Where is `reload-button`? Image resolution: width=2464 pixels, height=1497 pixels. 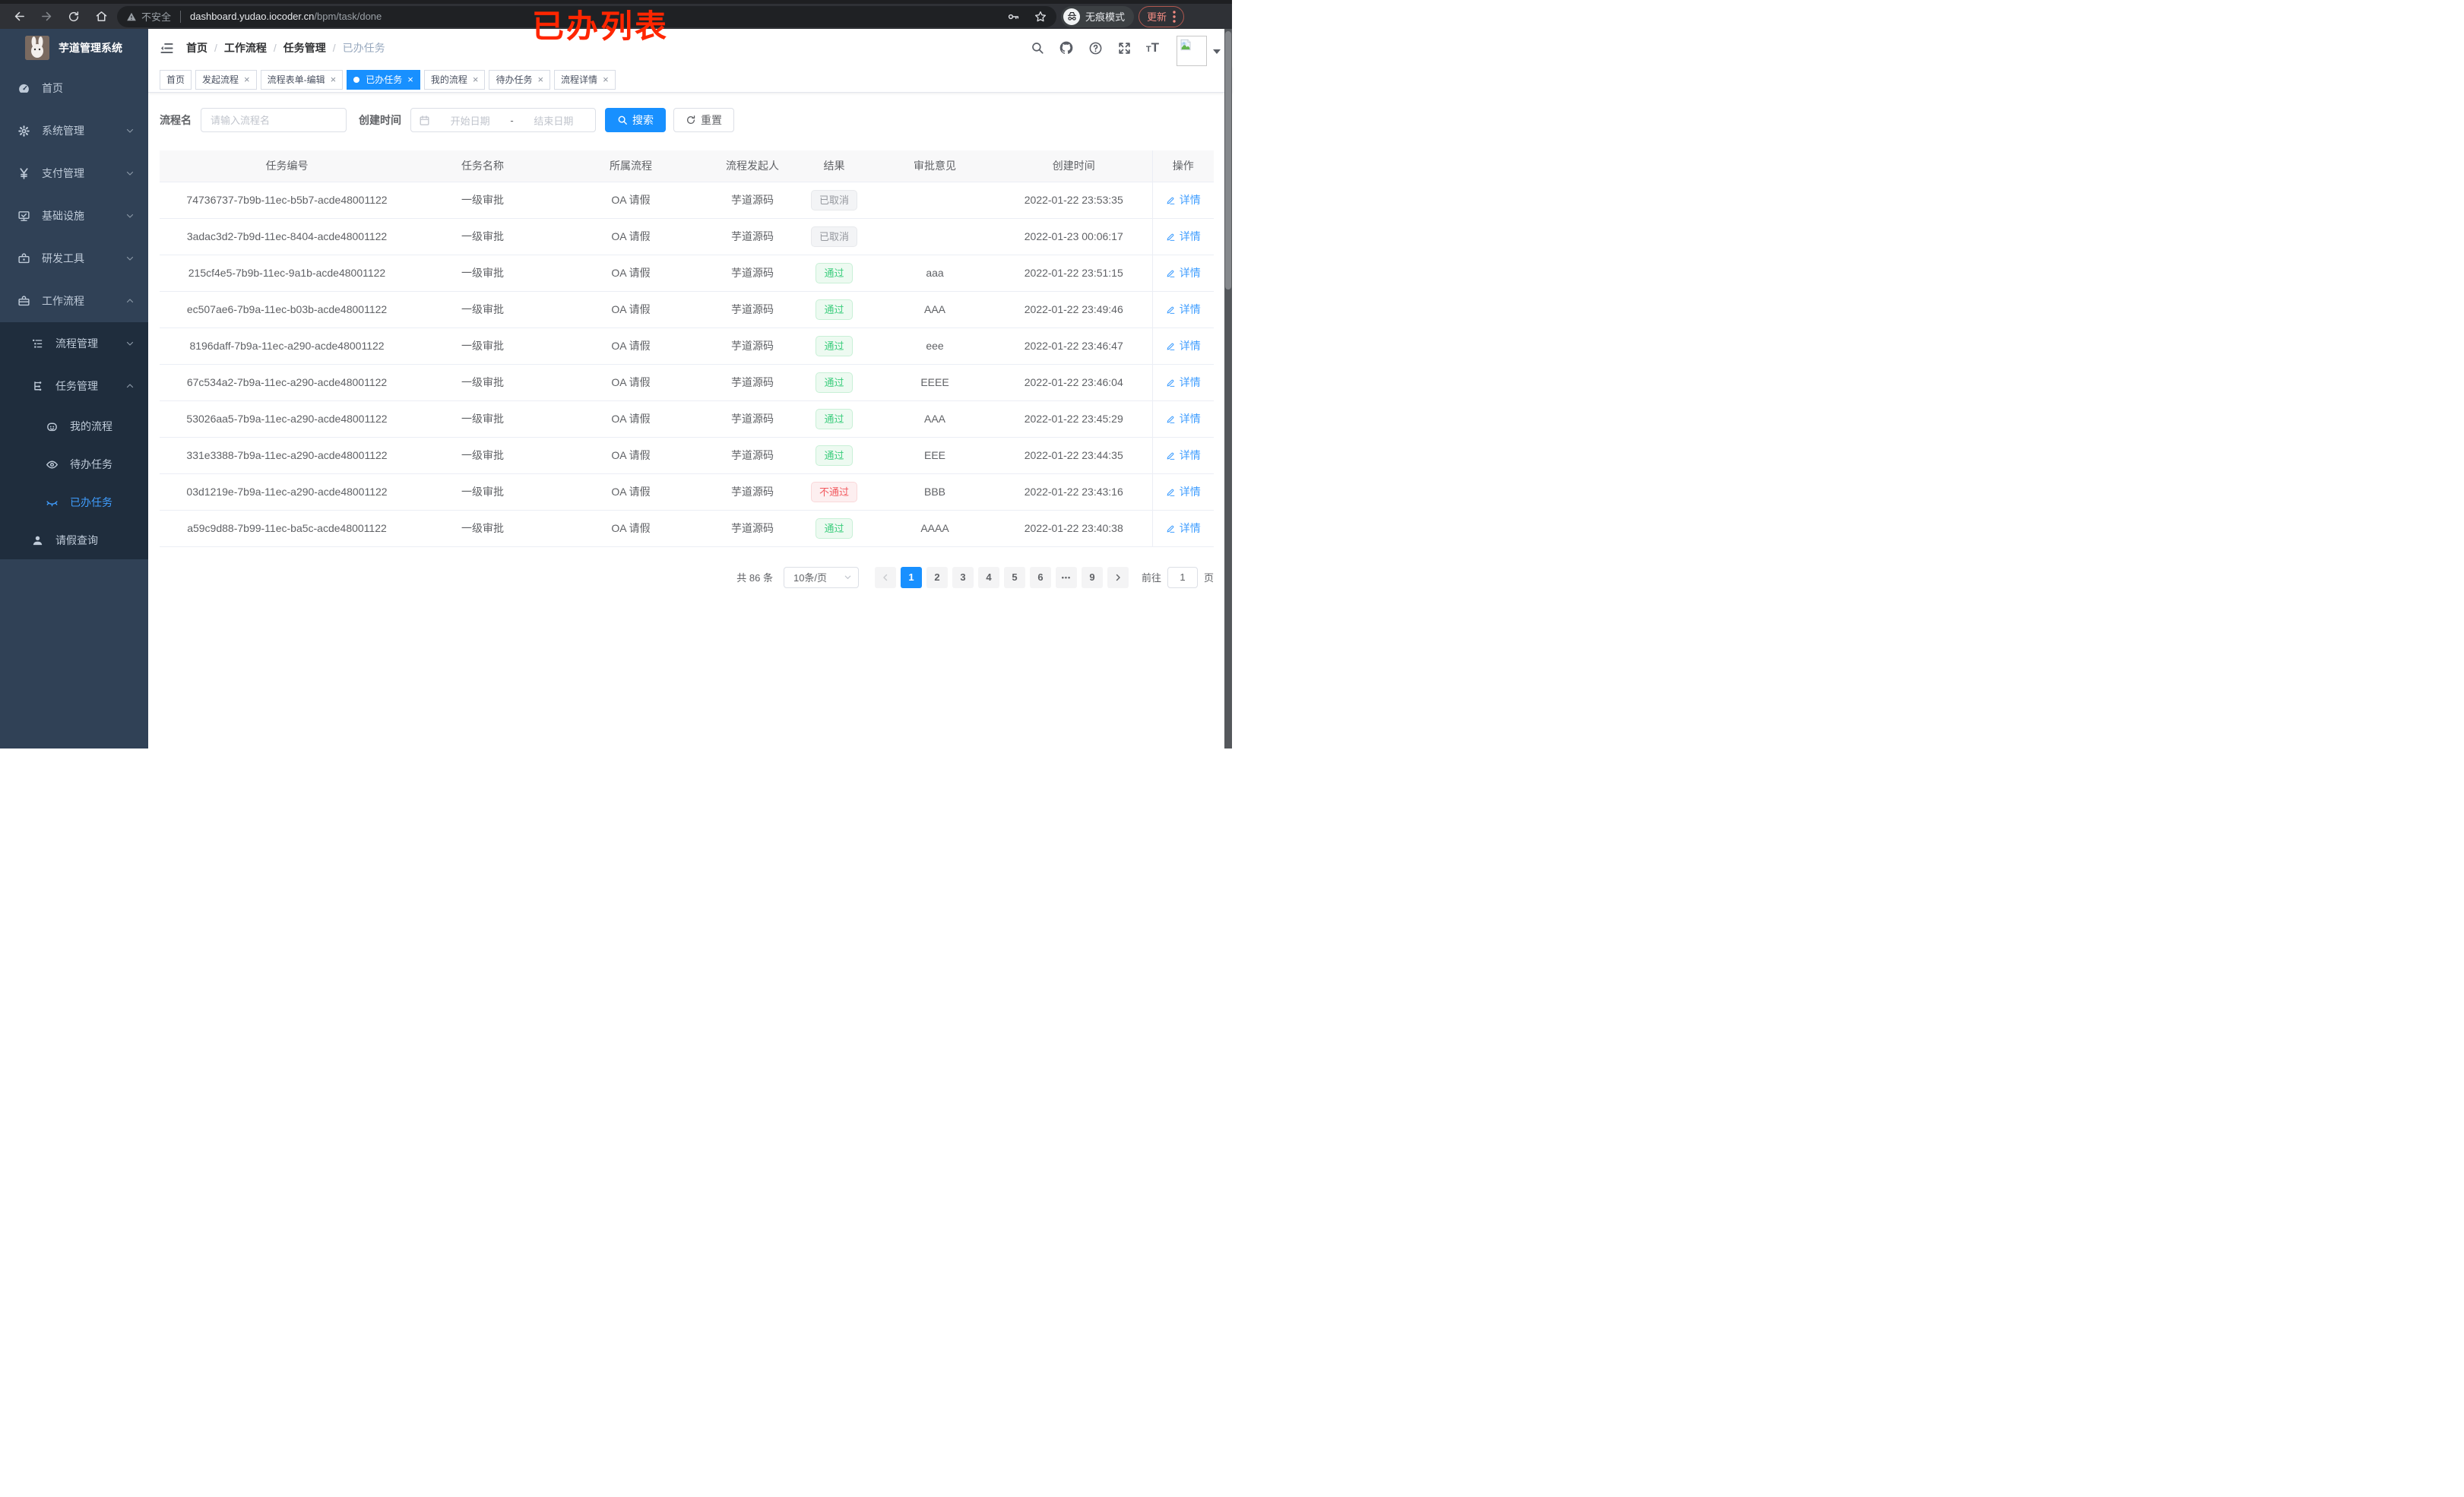 reload-button is located at coordinates (73, 16).